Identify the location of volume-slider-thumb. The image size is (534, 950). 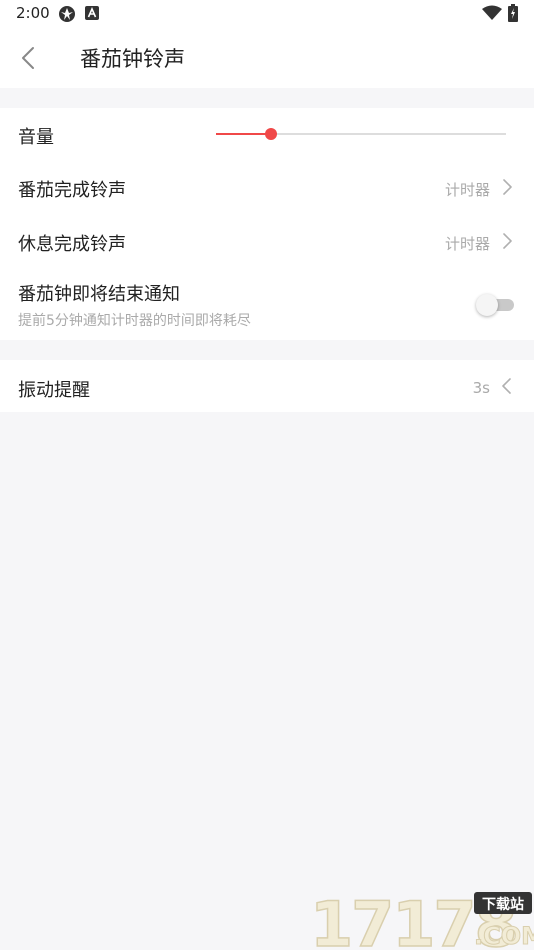
(271, 134).